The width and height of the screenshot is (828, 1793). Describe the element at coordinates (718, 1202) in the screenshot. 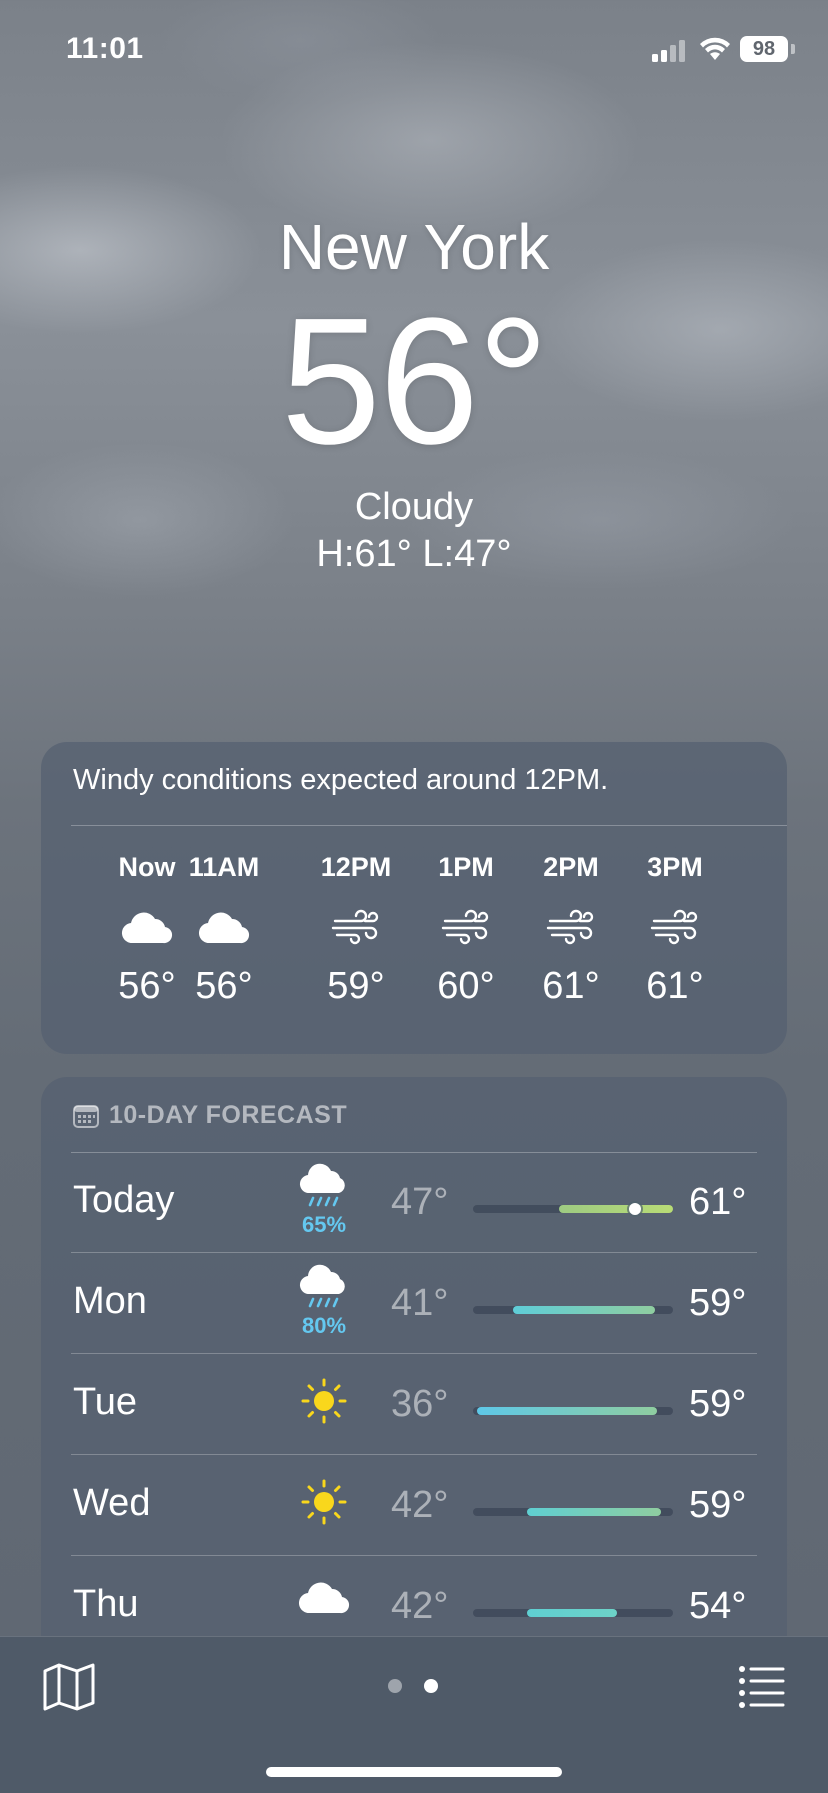

I see `day-high-temperature: 61°` at that location.